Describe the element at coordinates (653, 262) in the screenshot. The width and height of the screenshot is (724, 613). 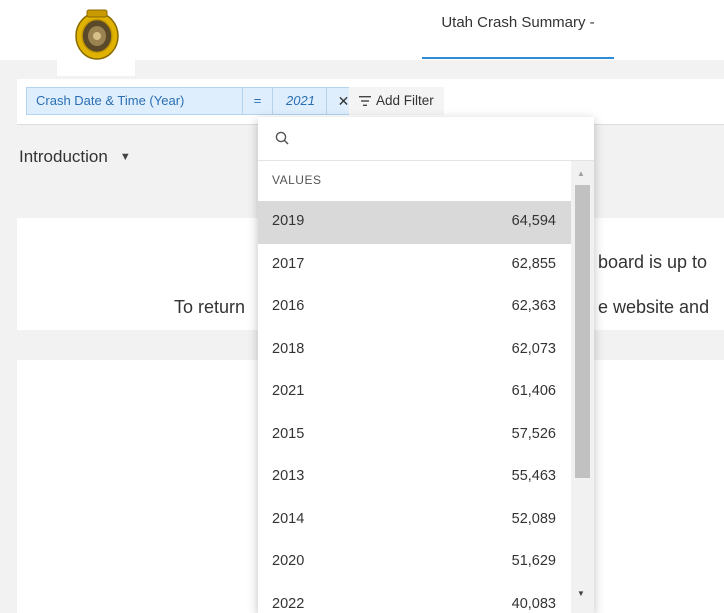
I see `intro-text-line1: board is up to` at that location.